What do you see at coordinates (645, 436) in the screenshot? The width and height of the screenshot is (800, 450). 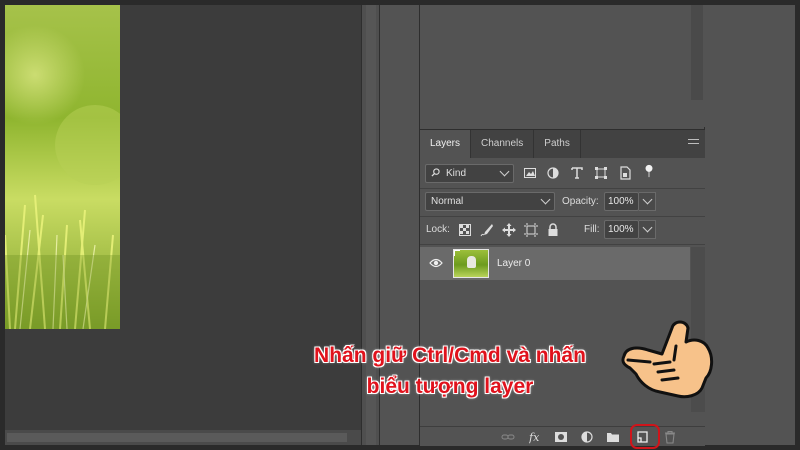 I see `new-layer-highlight` at bounding box center [645, 436].